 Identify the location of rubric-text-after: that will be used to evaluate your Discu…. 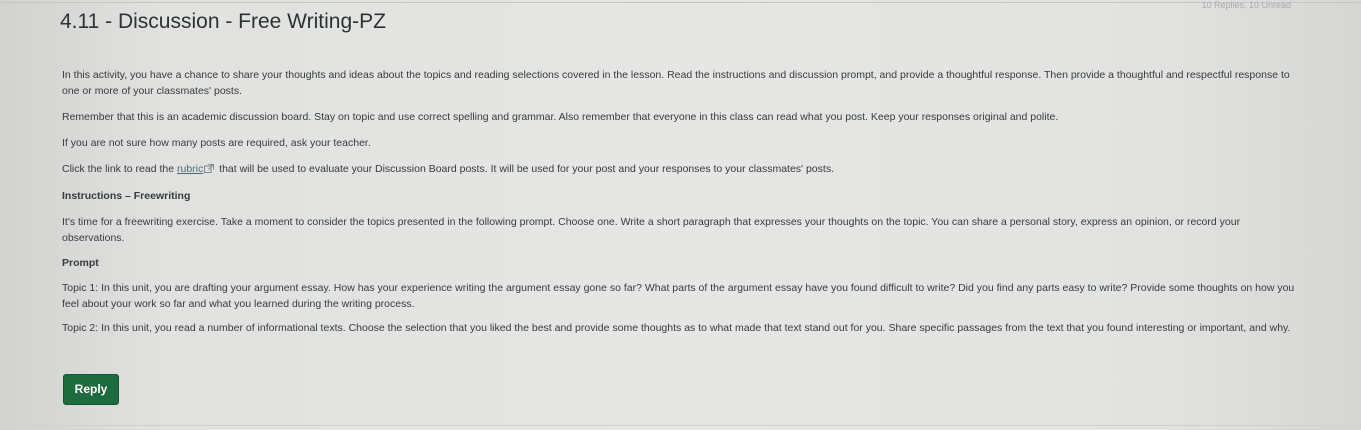
(525, 169).